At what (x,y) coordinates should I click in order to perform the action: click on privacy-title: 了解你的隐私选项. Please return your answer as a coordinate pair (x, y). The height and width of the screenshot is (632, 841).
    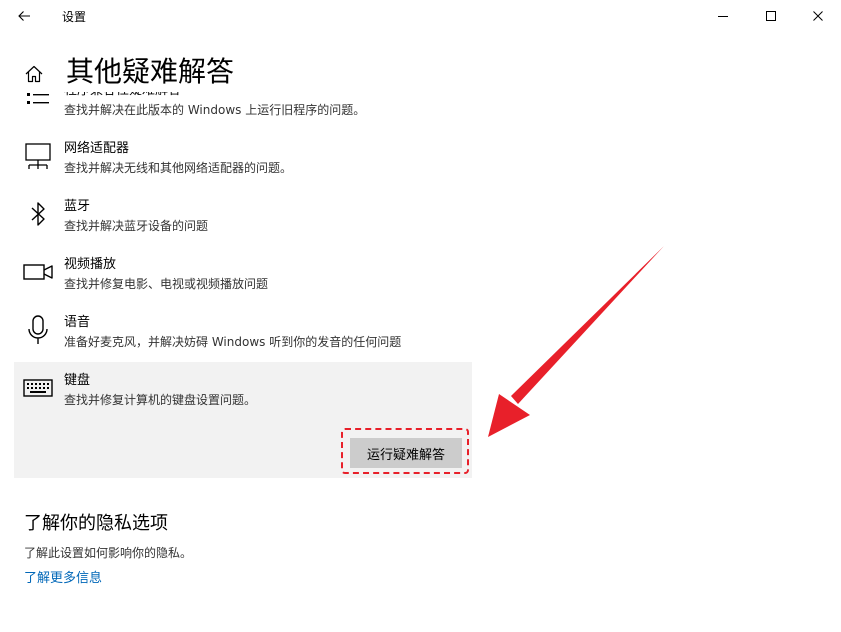
    Looking at the image, I should click on (96, 523).